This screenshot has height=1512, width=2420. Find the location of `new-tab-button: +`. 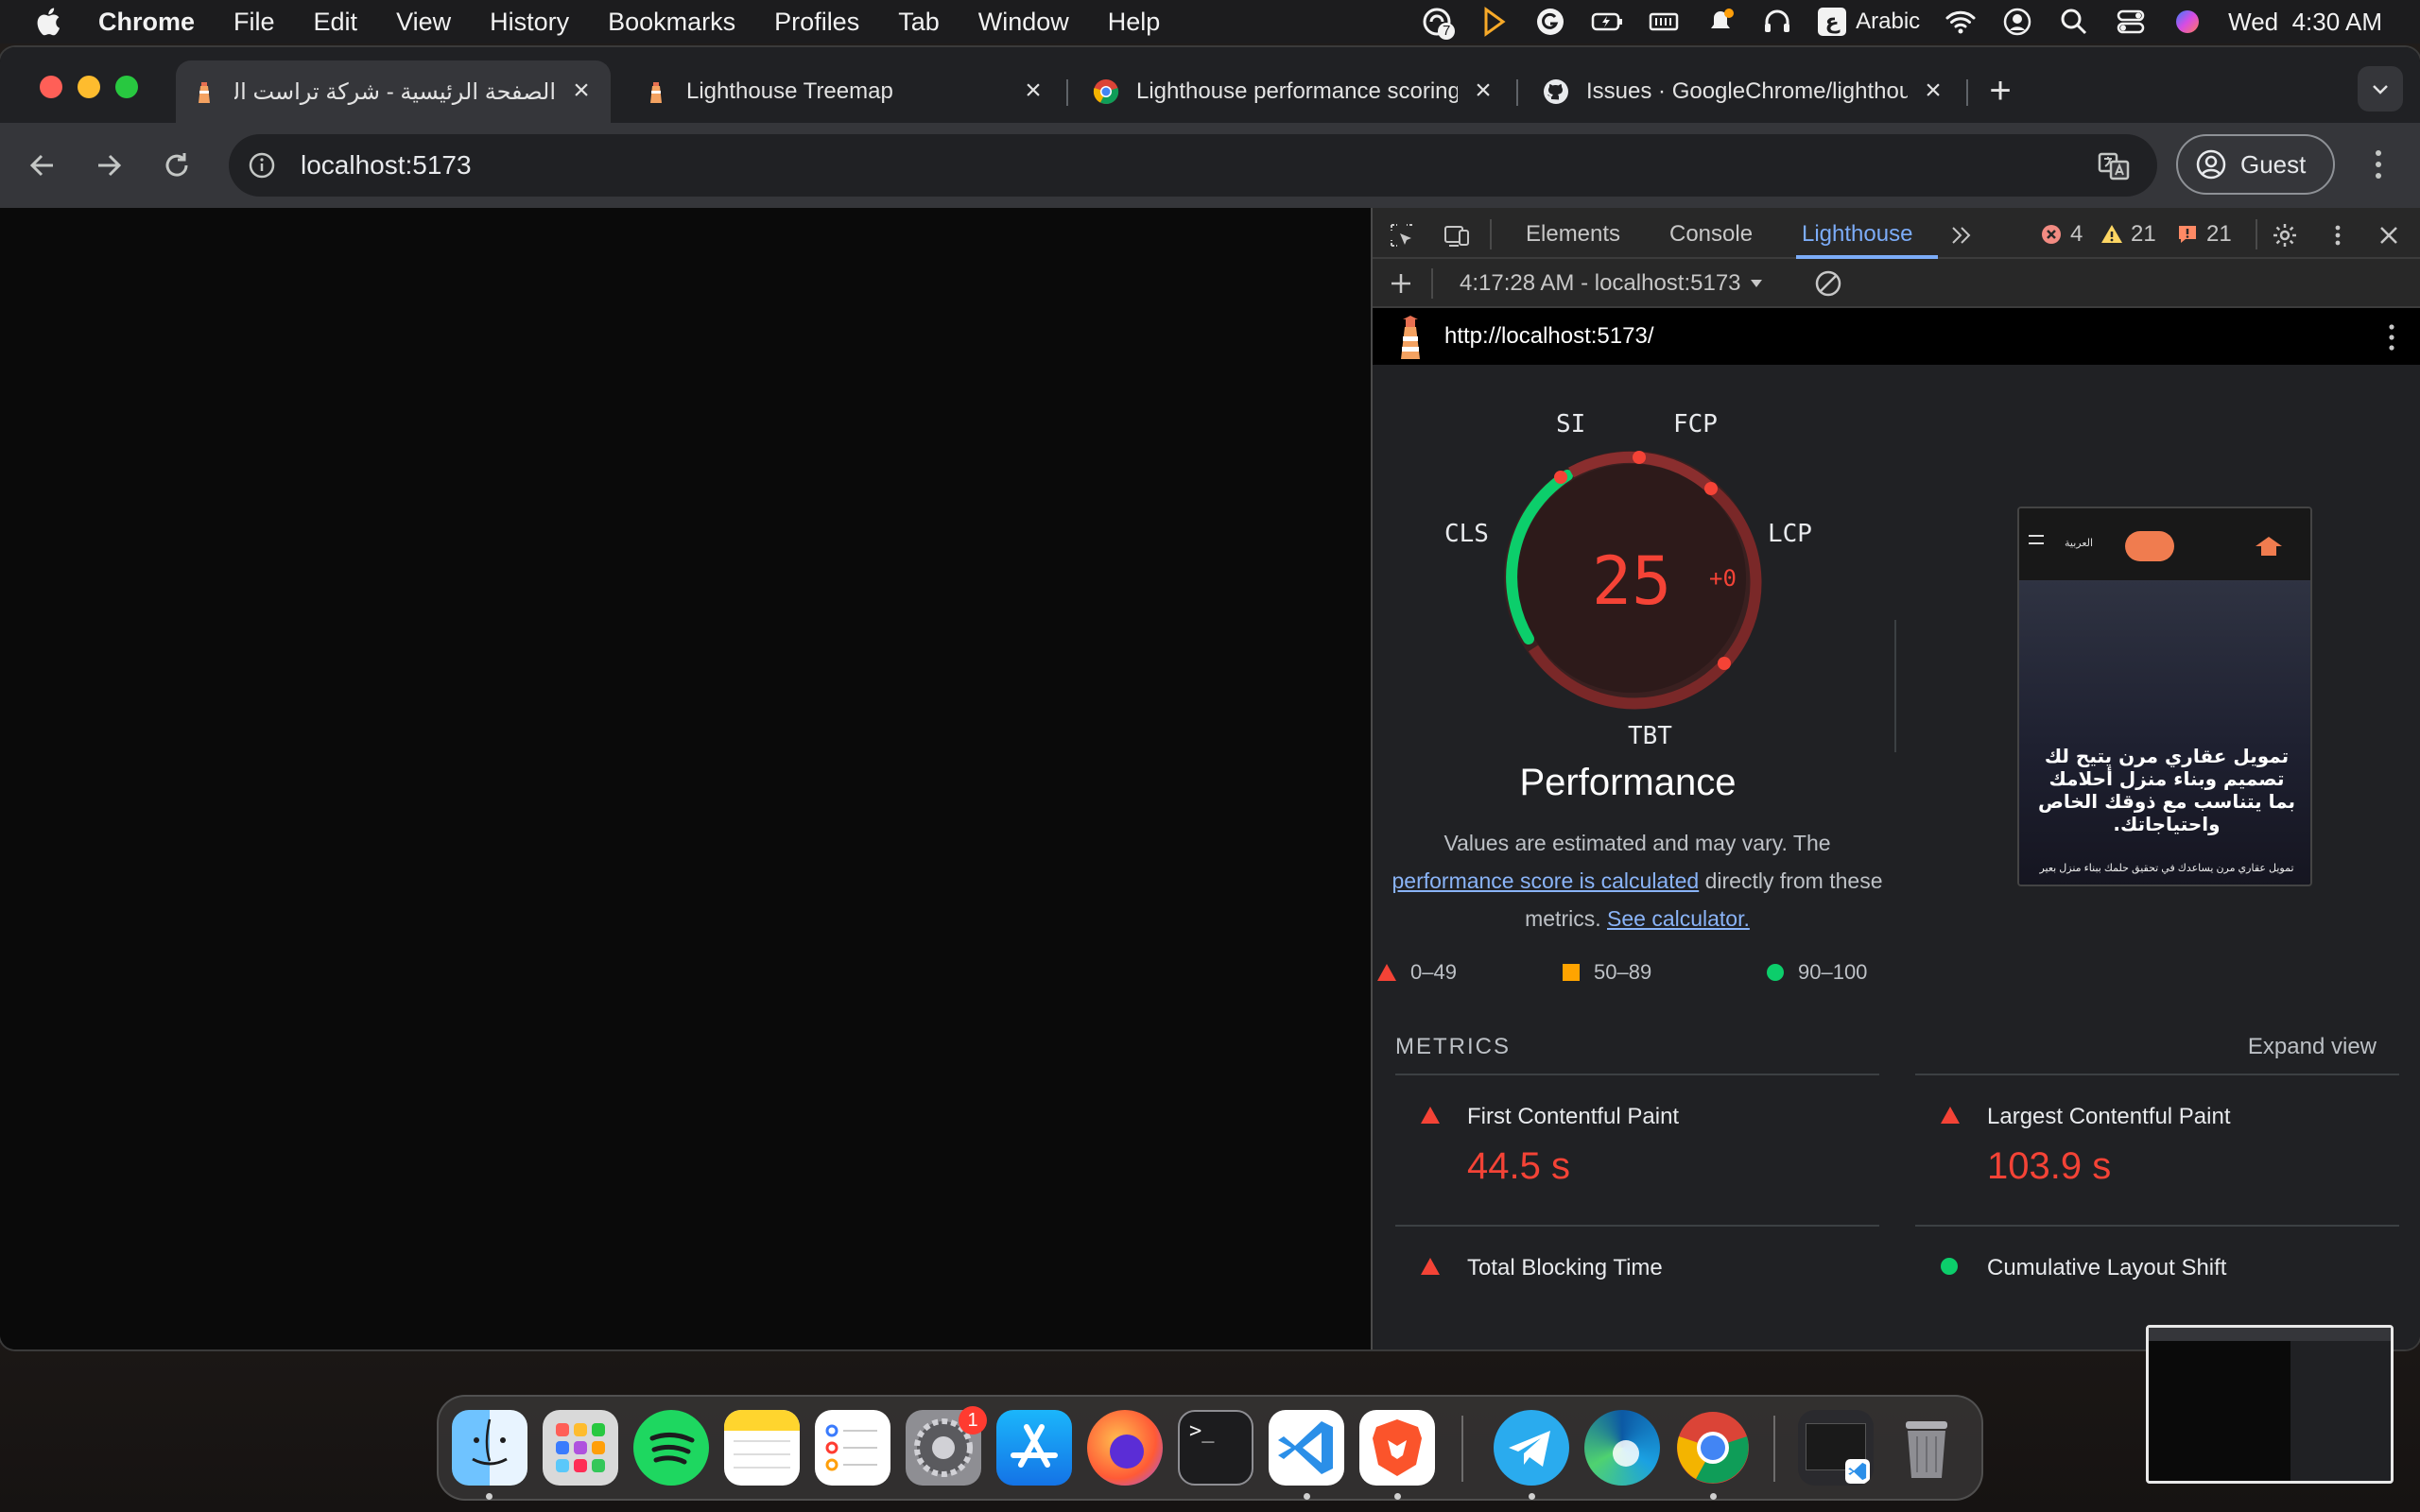

new-tab-button: + is located at coordinates (2000, 91).